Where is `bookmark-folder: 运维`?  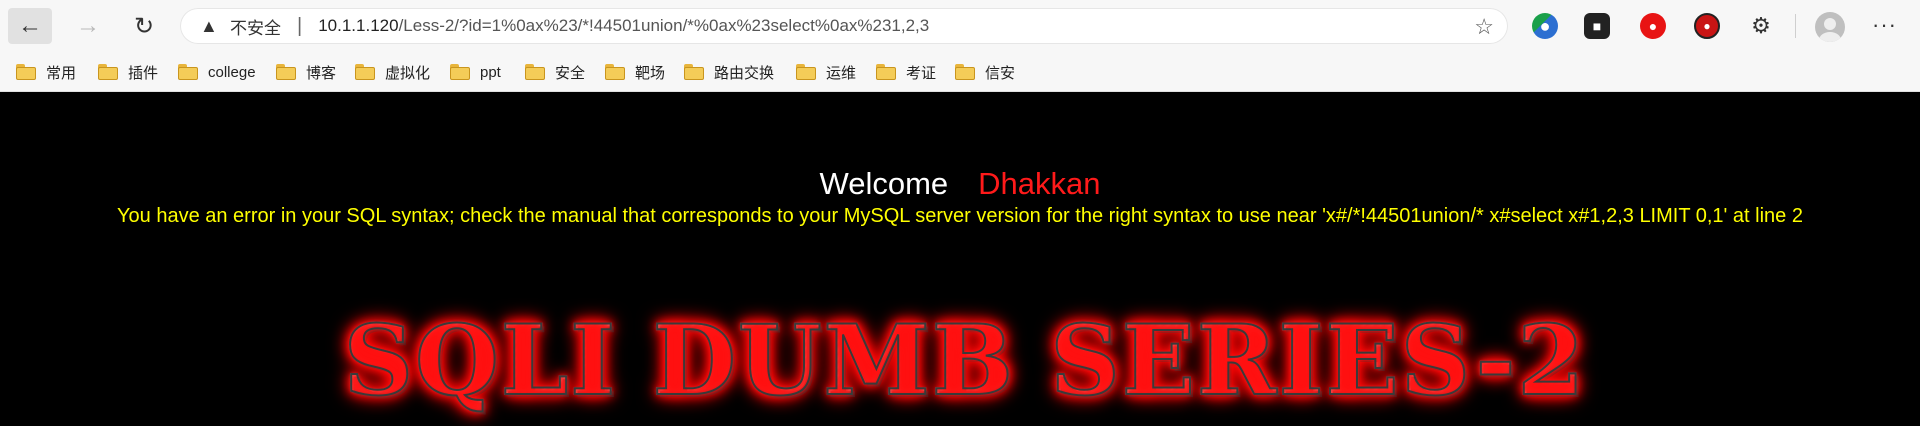 bookmark-folder: 运维 is located at coordinates (826, 72).